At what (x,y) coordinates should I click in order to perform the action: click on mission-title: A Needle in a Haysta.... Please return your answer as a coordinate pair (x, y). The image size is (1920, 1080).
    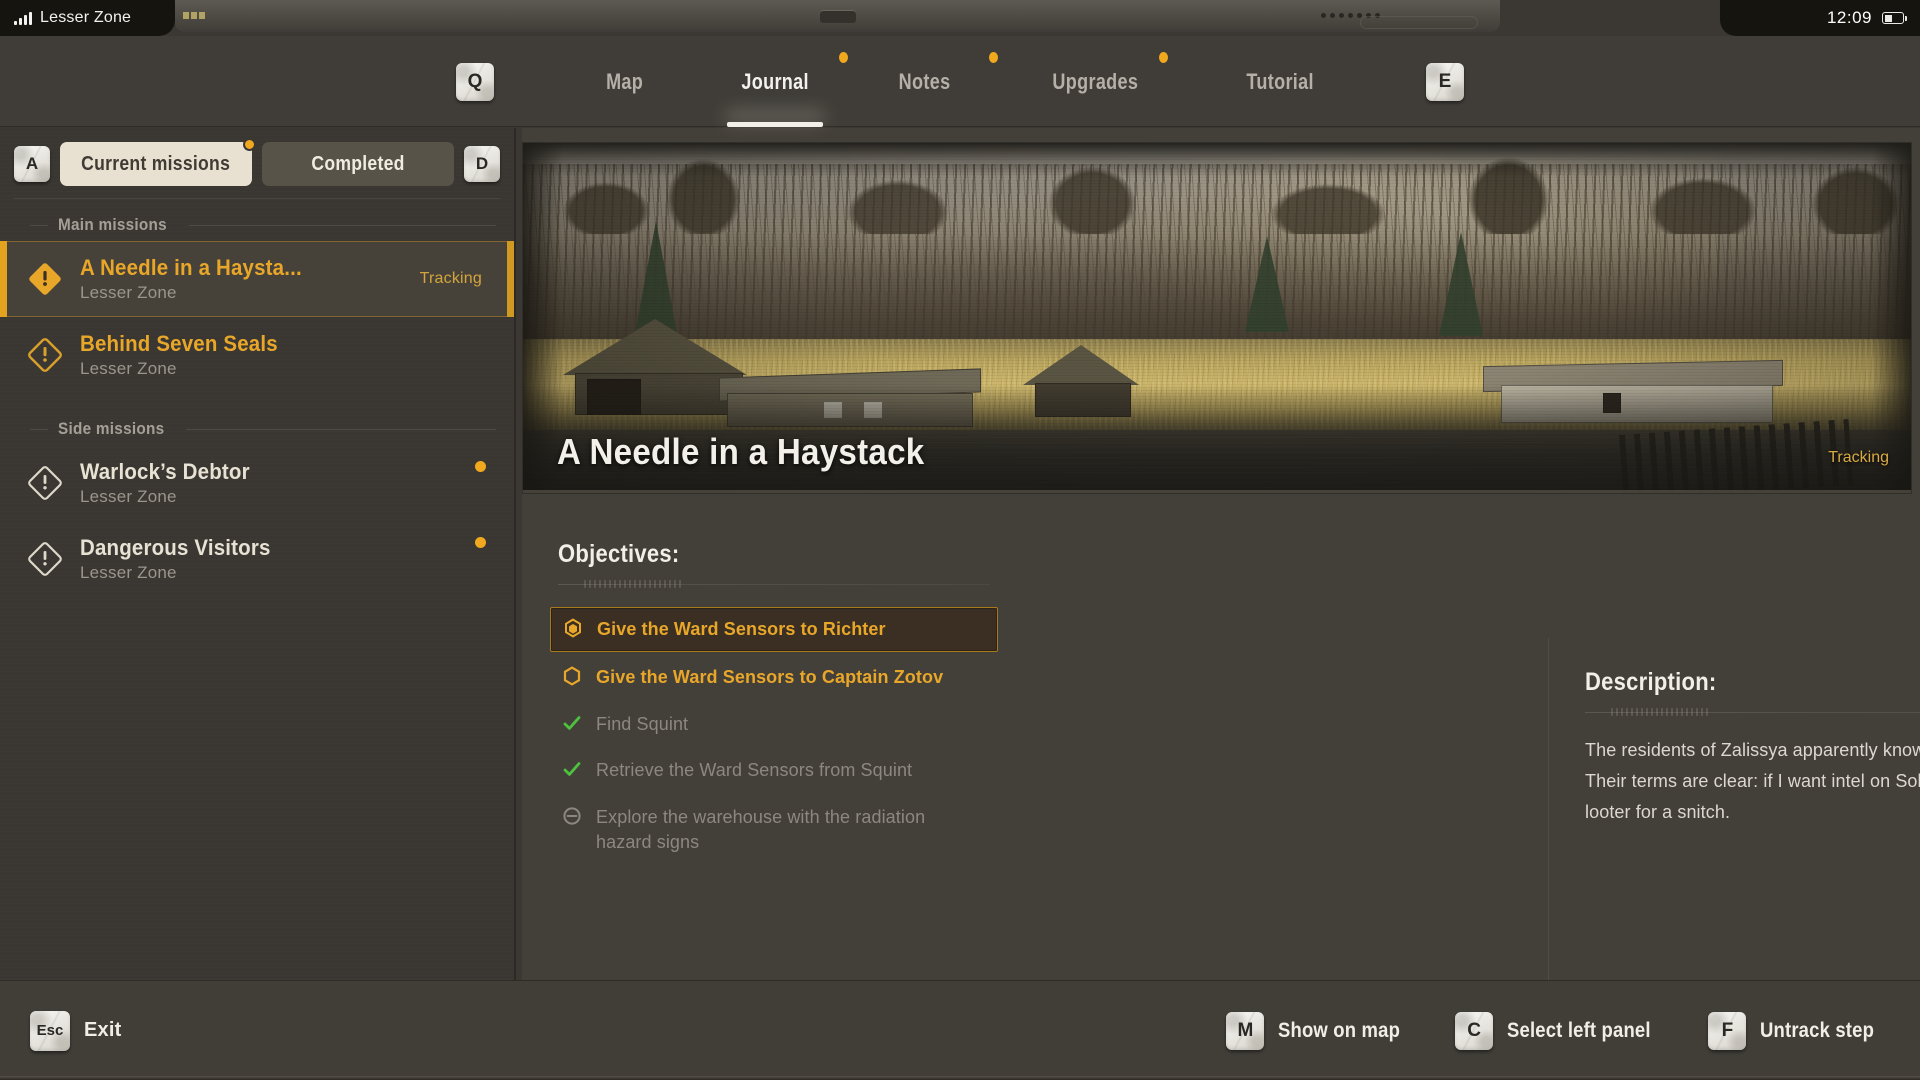
    Looking at the image, I should click on (191, 267).